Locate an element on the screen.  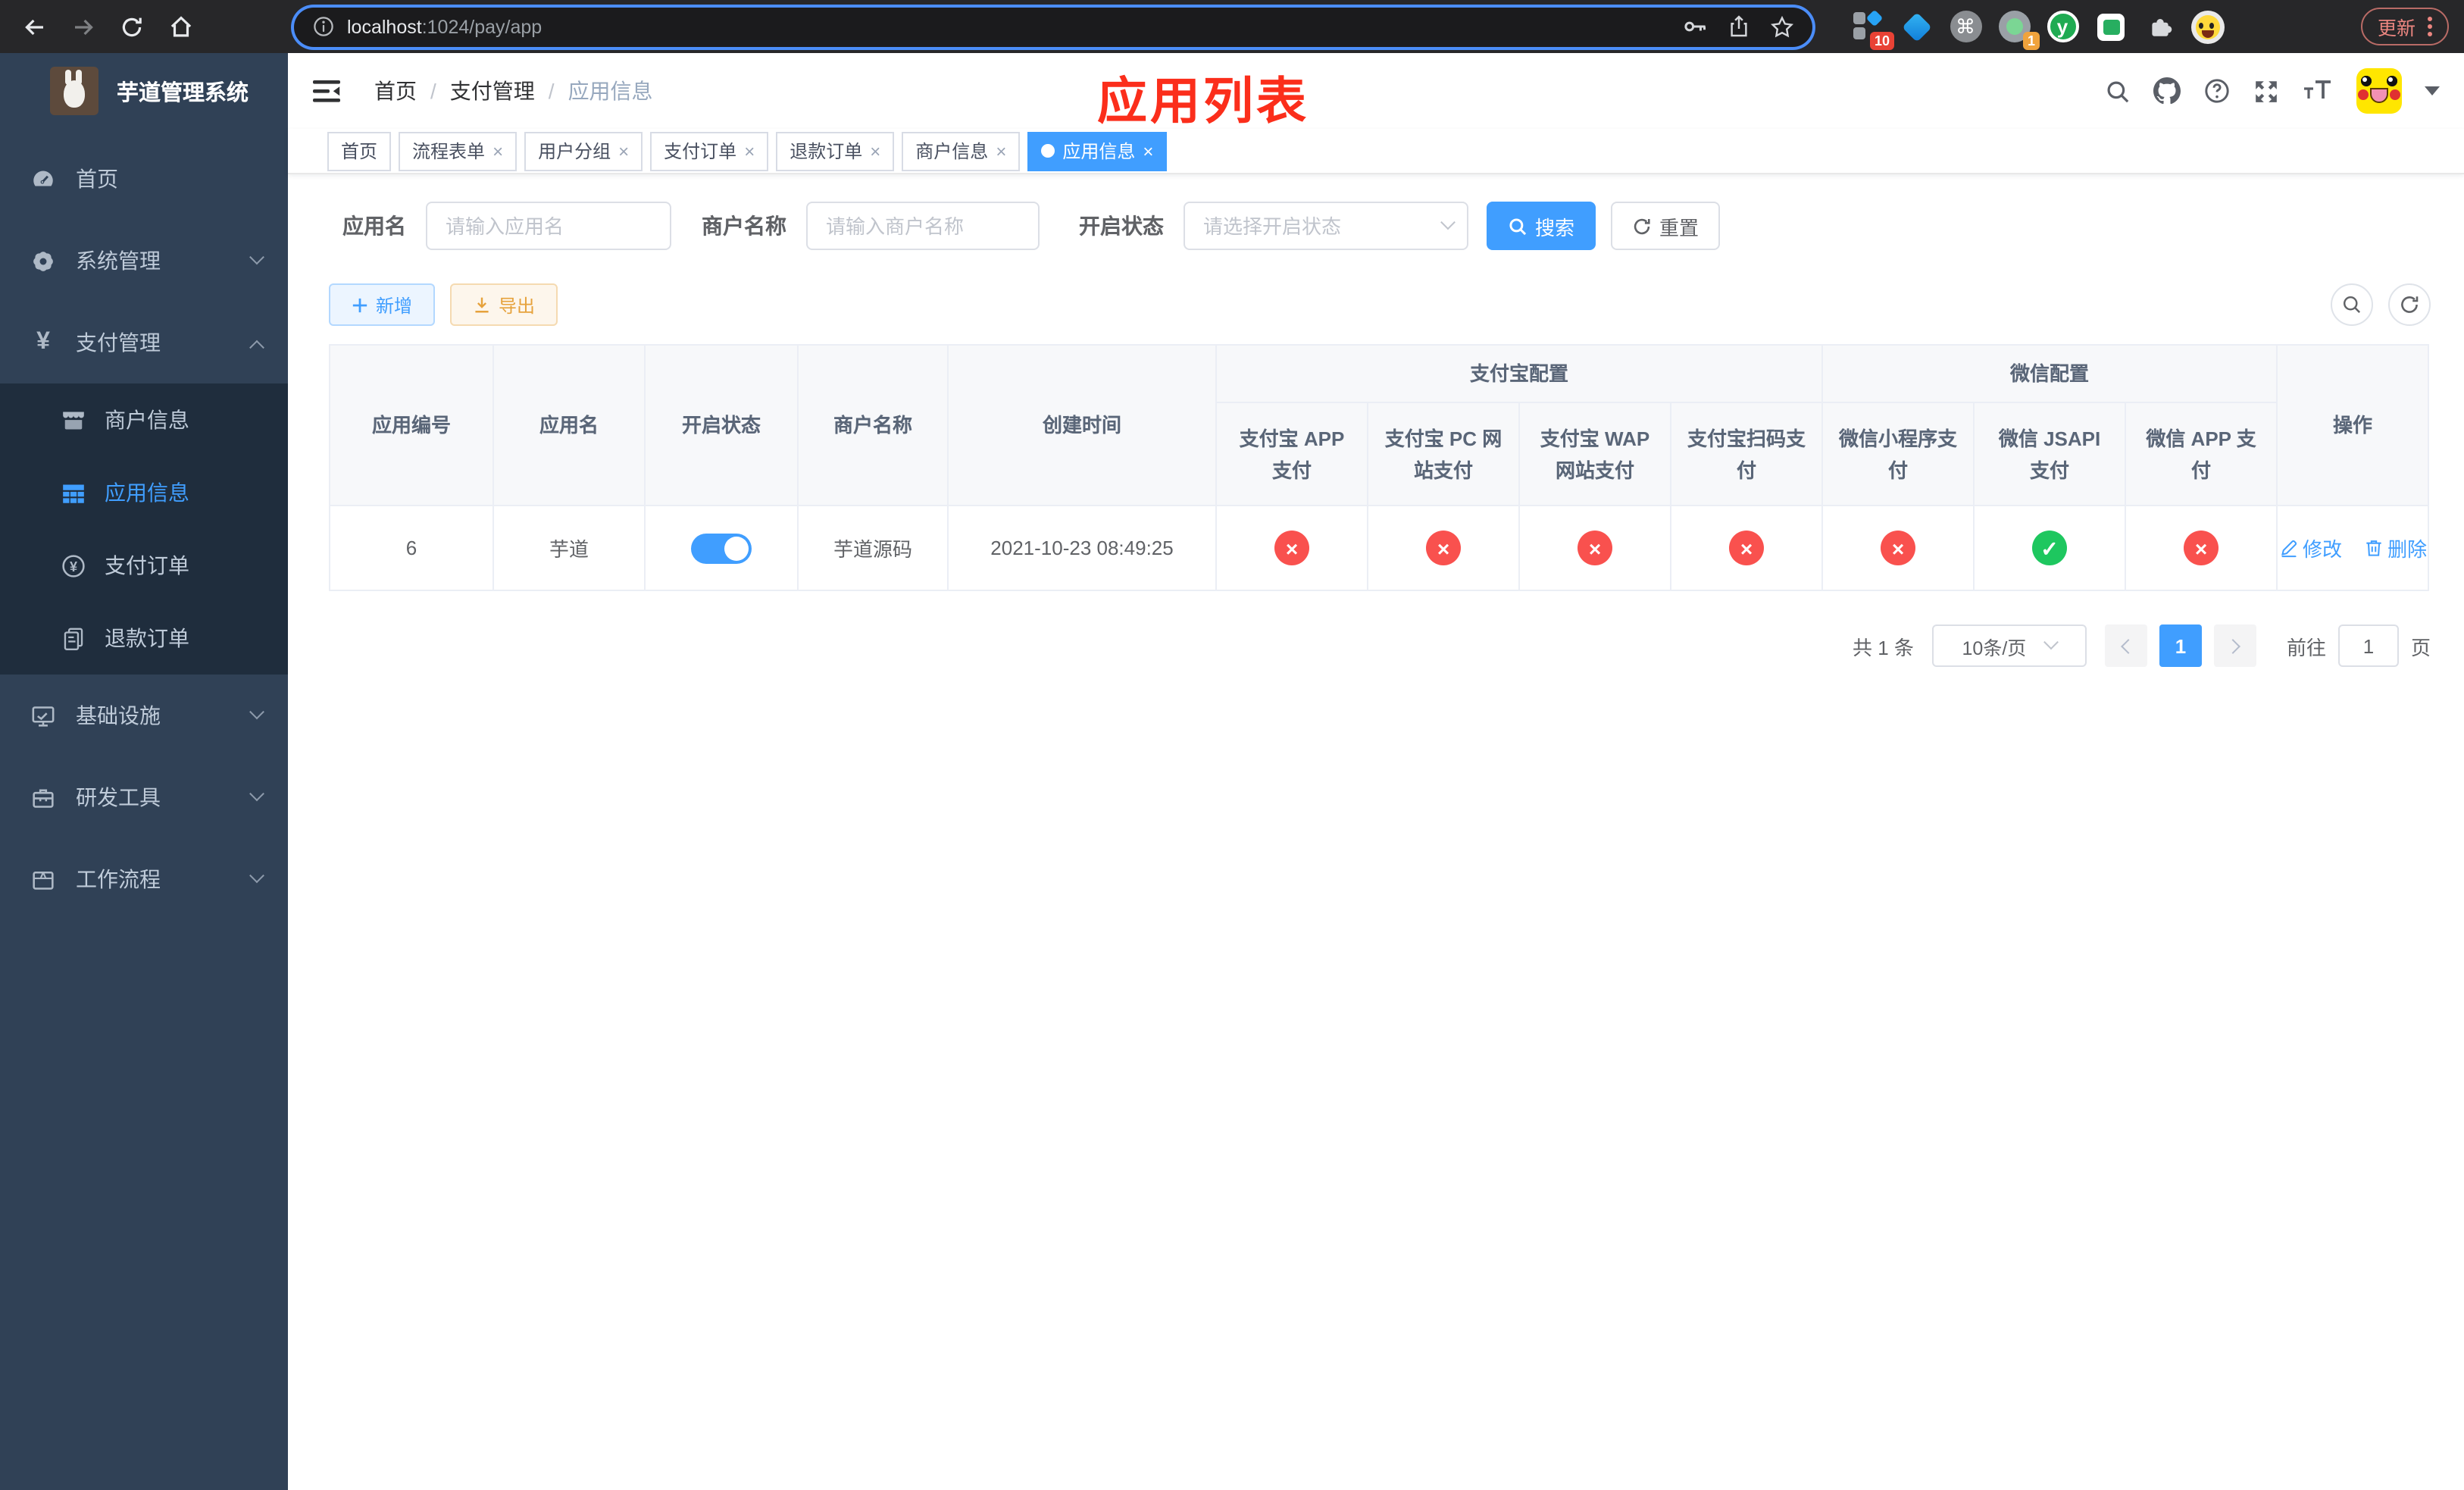
github-icon is located at coordinates (2167, 91).